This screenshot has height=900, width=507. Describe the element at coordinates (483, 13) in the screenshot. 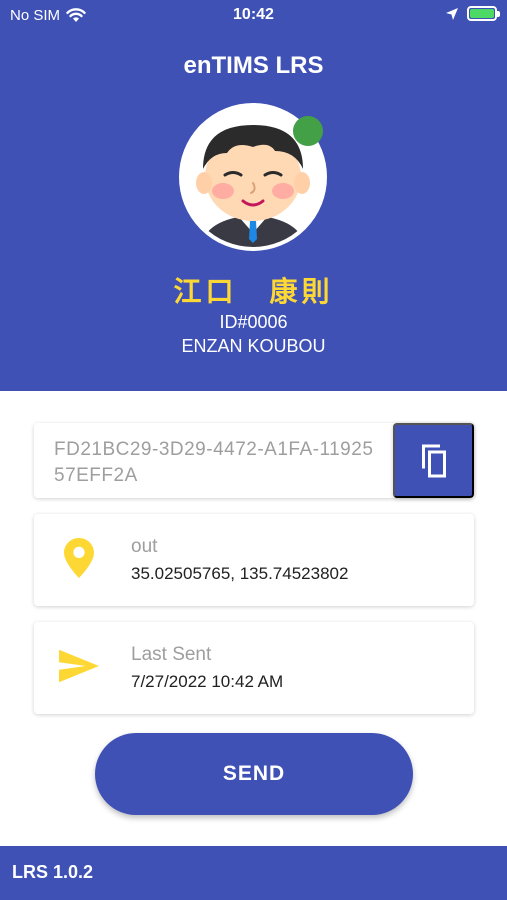

I see `battery-icon` at that location.